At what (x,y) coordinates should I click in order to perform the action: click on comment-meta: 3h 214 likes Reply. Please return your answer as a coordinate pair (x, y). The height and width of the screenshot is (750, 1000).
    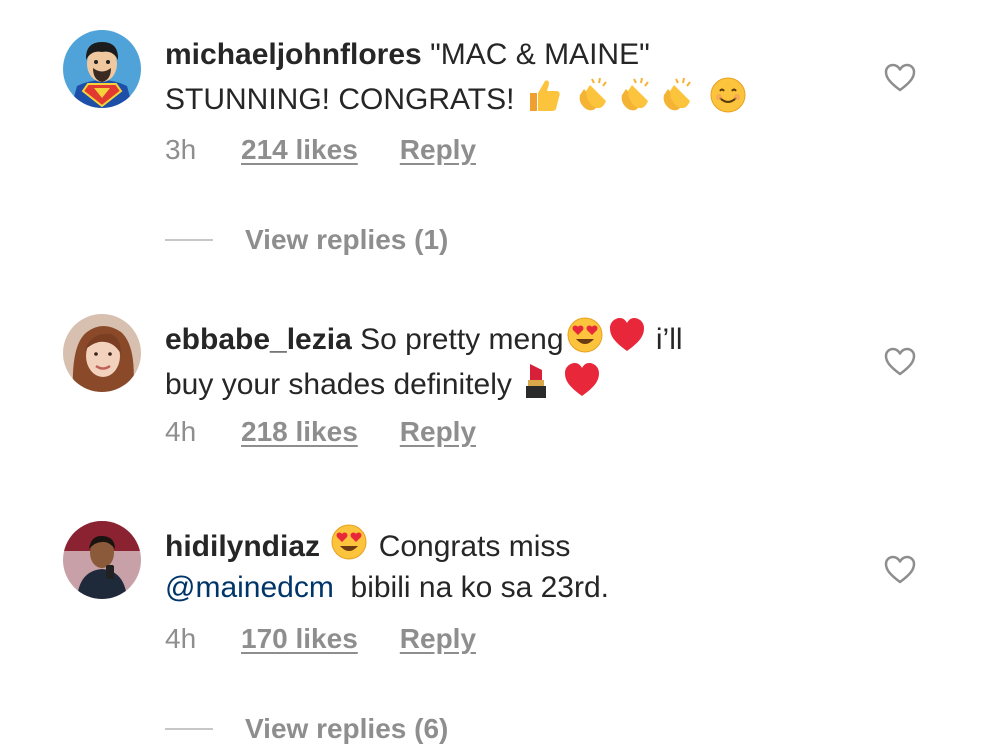
    Looking at the image, I should click on (320, 150).